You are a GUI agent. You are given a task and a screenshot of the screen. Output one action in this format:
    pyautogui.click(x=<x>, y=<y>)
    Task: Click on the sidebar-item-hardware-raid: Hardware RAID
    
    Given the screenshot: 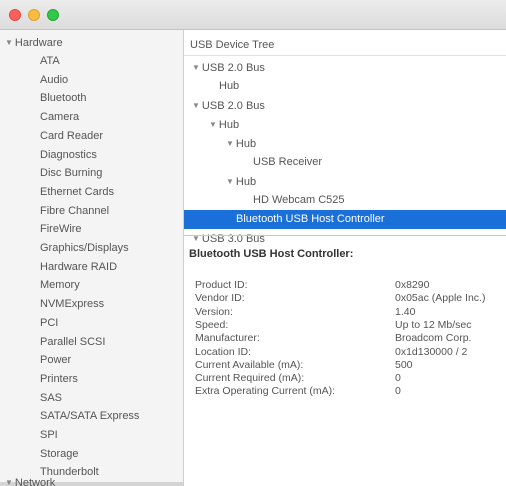 What is the action you would take?
    pyautogui.click(x=91, y=267)
    